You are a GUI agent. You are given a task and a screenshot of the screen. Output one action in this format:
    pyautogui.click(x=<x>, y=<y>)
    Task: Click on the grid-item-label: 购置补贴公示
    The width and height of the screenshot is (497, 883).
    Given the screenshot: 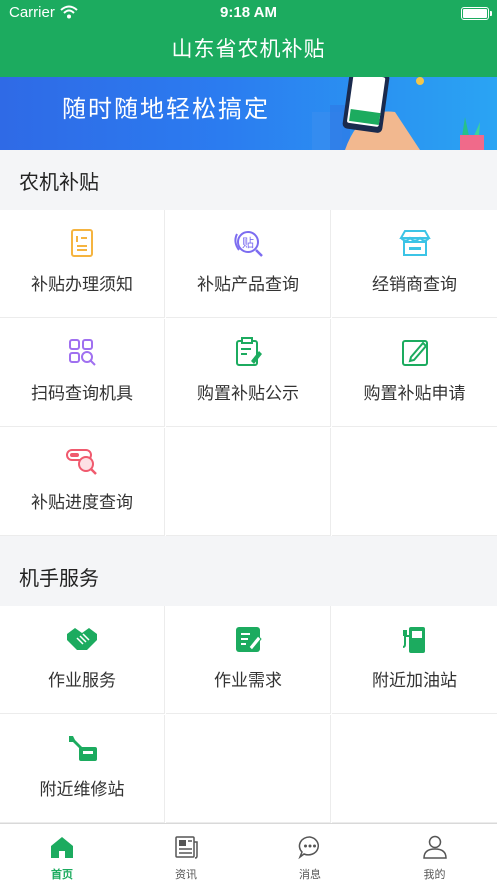 What is the action you would take?
    pyautogui.click(x=248, y=394)
    